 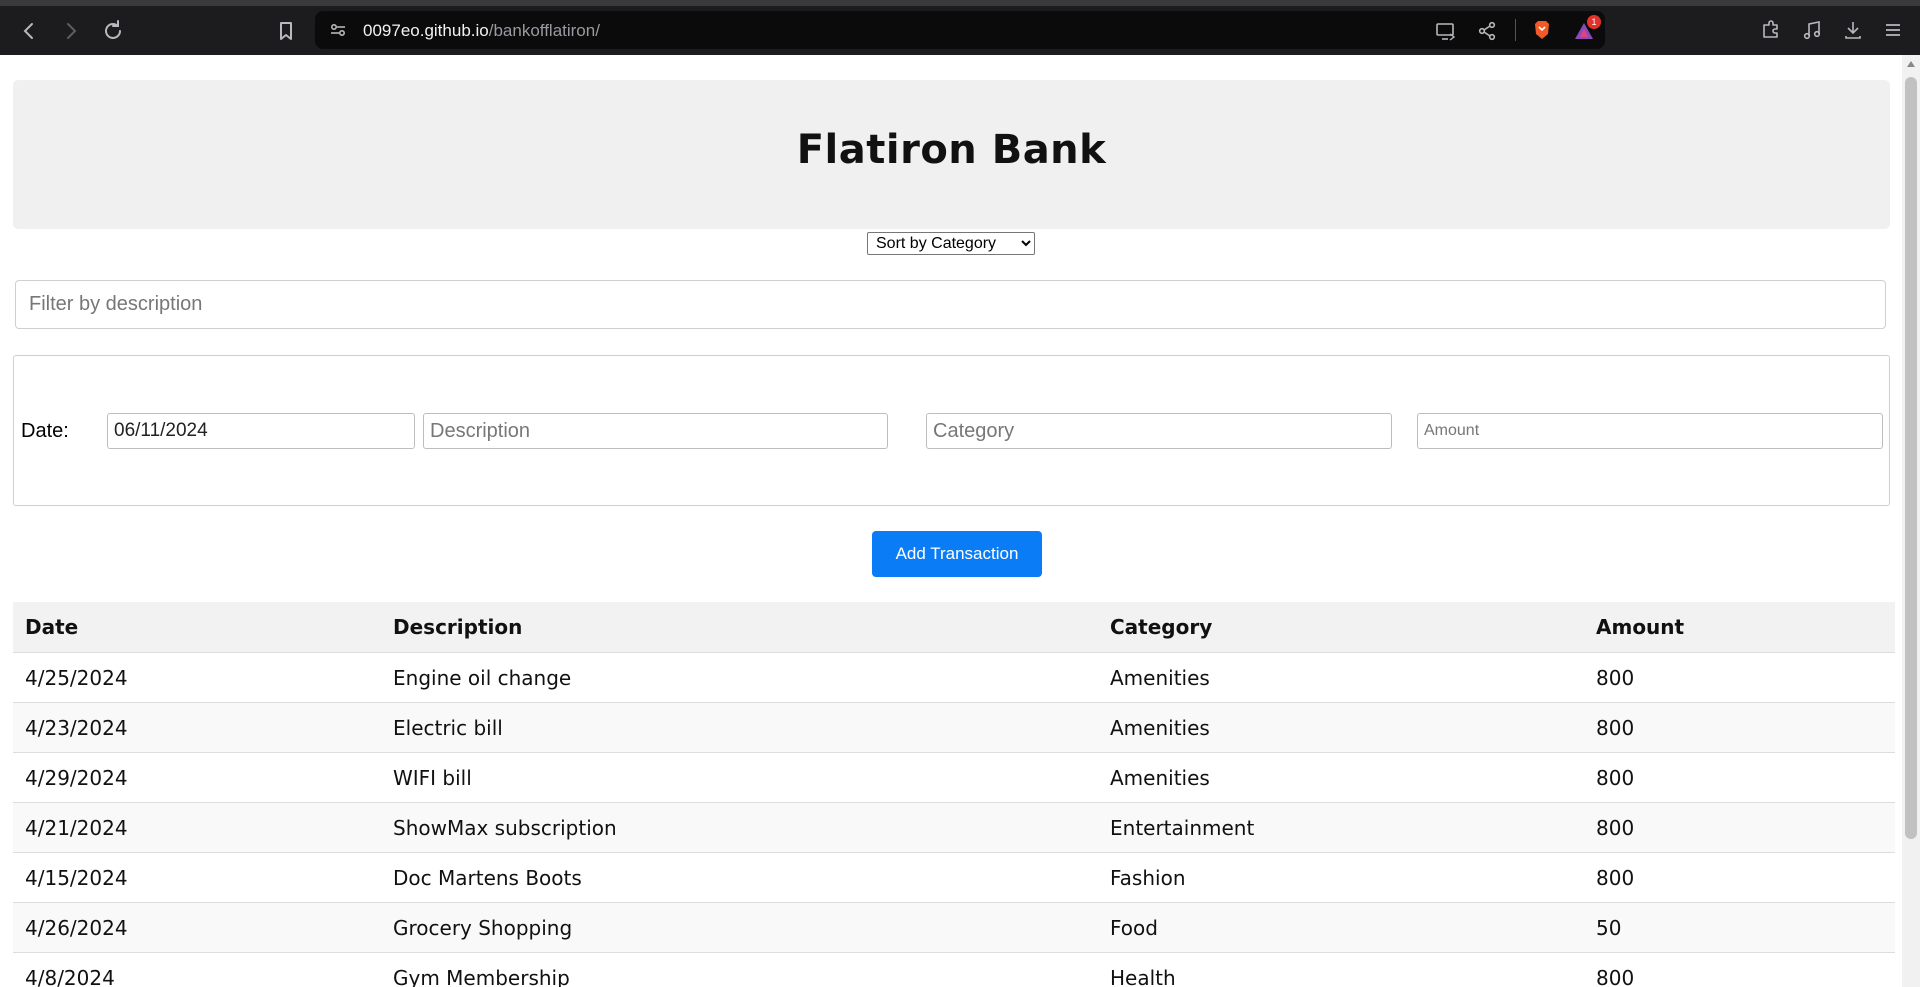 I want to click on table-header-row: Date Description Category Amount, so click(x=954, y=627).